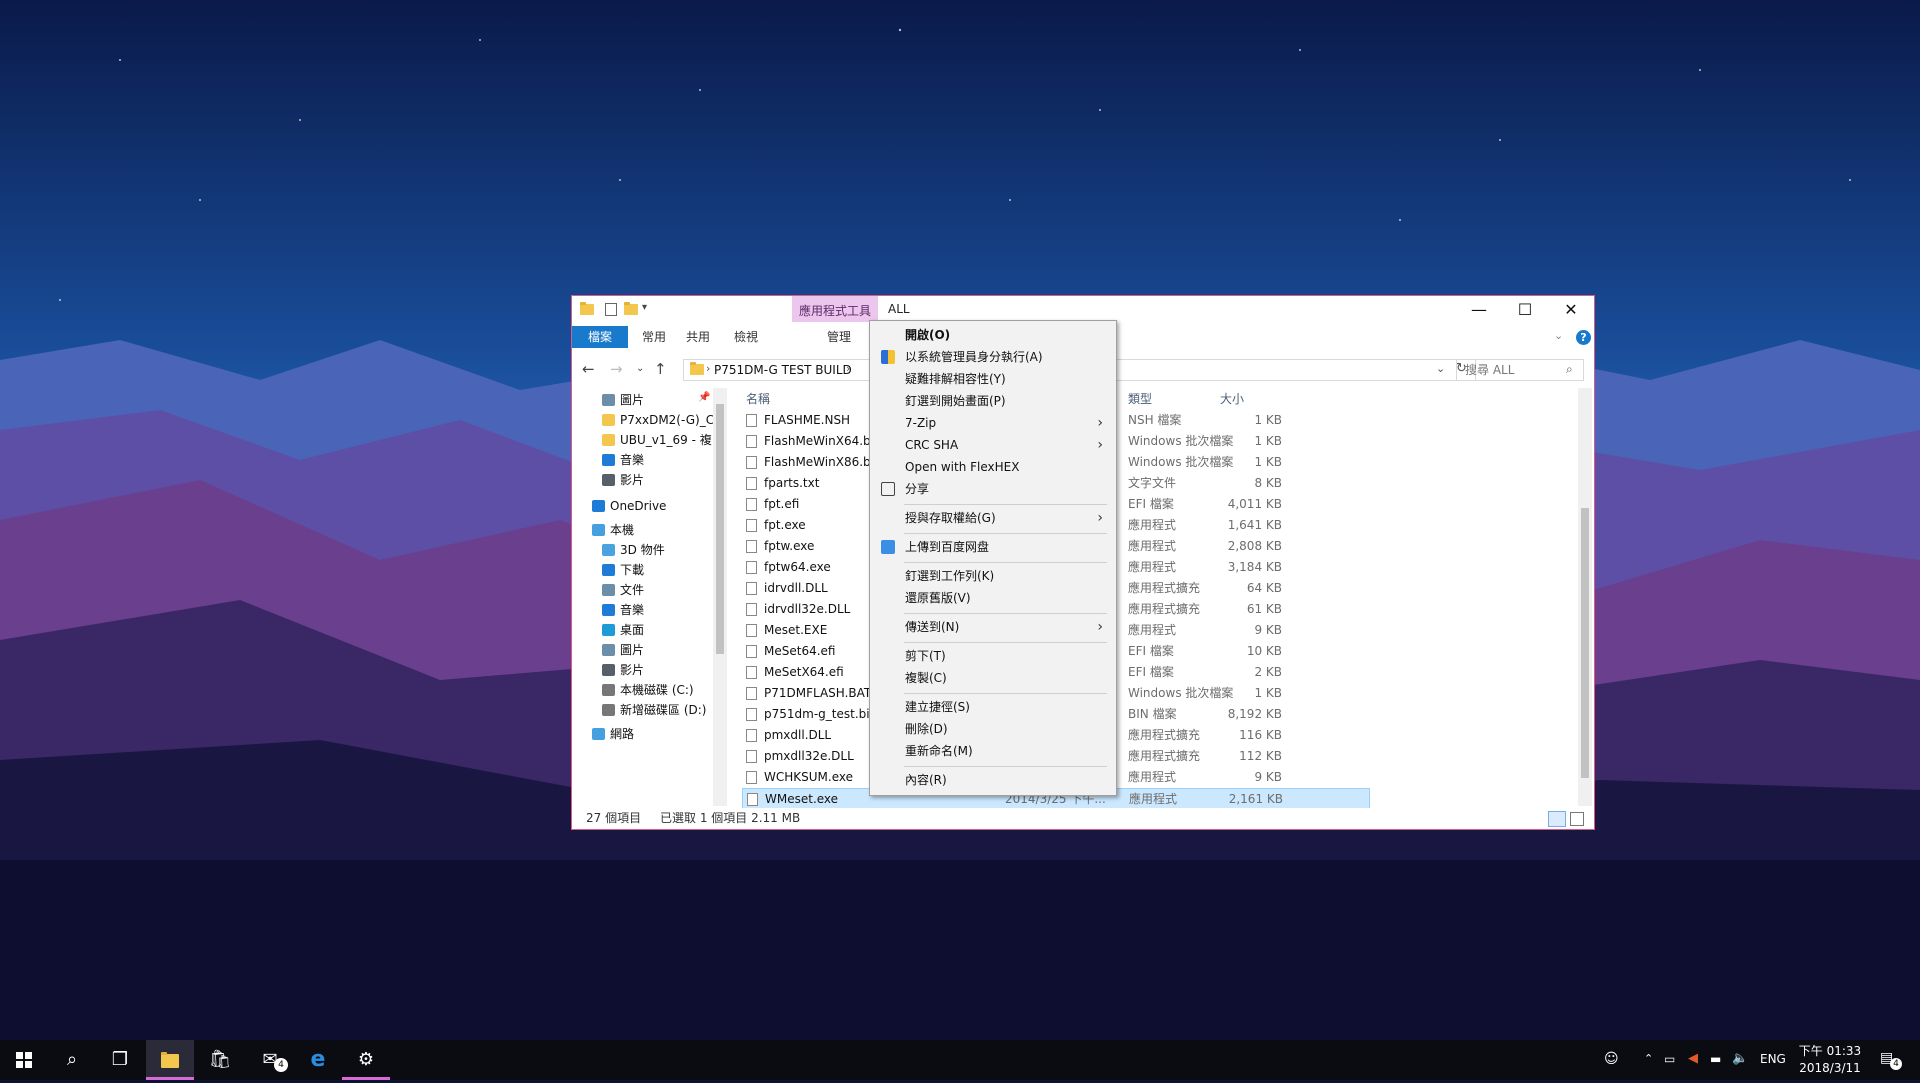  Describe the element at coordinates (650, 570) in the screenshot. I see `nav-item: 下載` at that location.